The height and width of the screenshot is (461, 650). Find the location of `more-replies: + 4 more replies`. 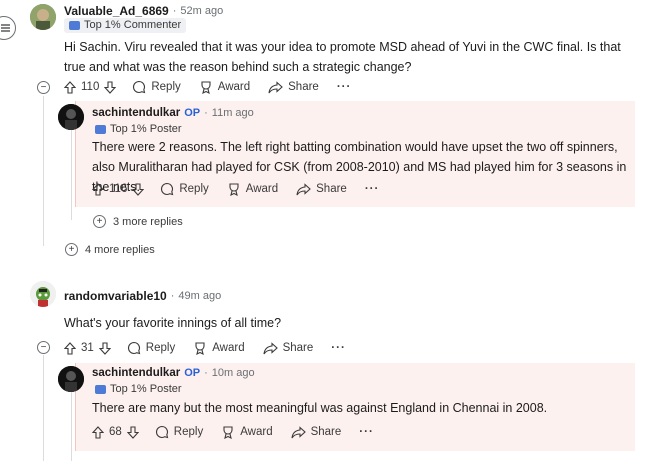

more-replies: + 4 more replies is located at coordinates (110, 249).